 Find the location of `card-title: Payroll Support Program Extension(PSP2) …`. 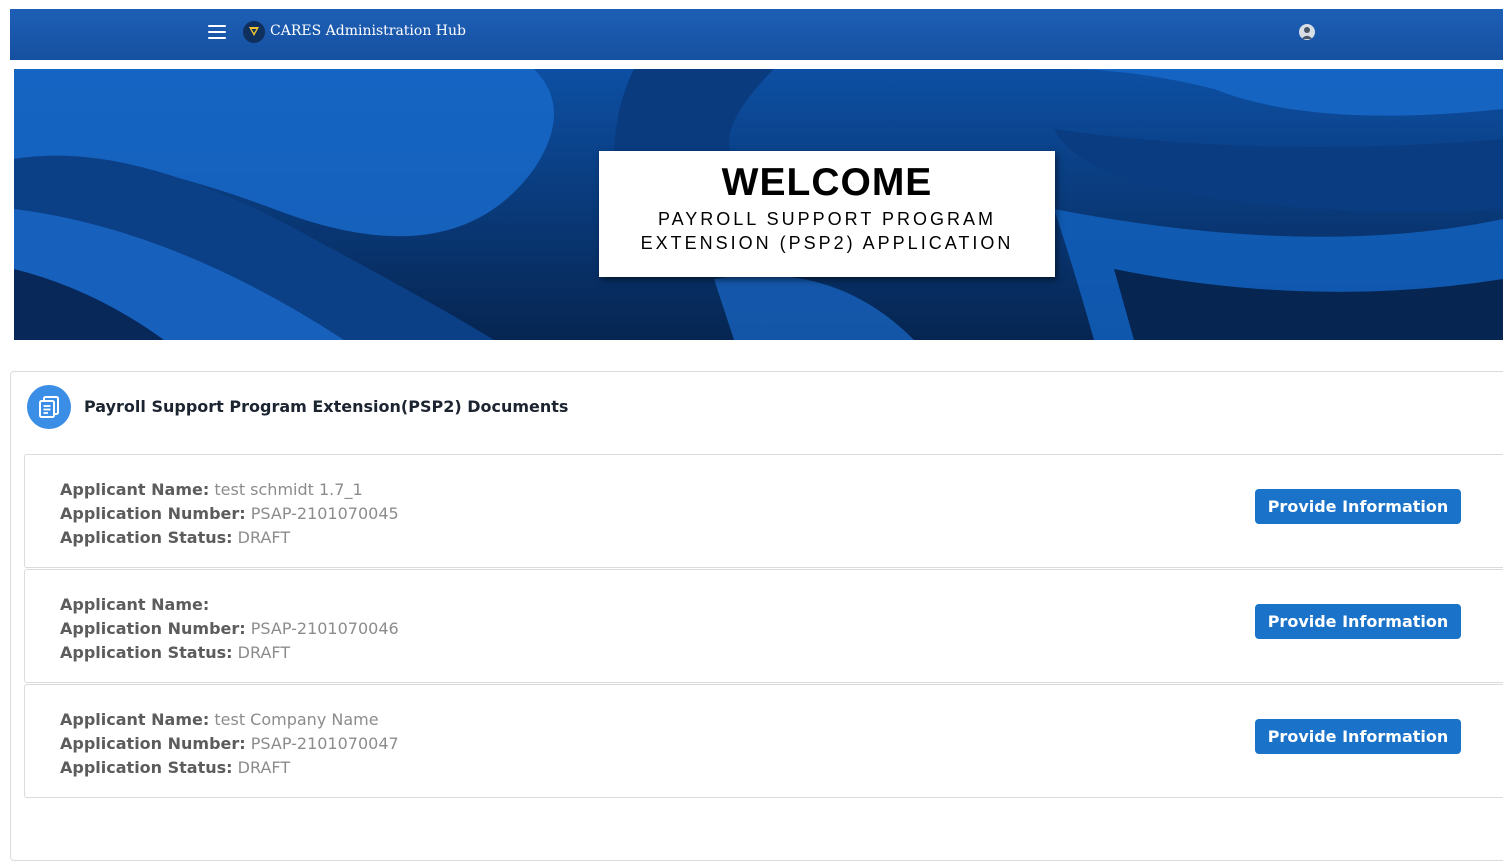

card-title: Payroll Support Program Extension(PSP2) … is located at coordinates (326, 406).